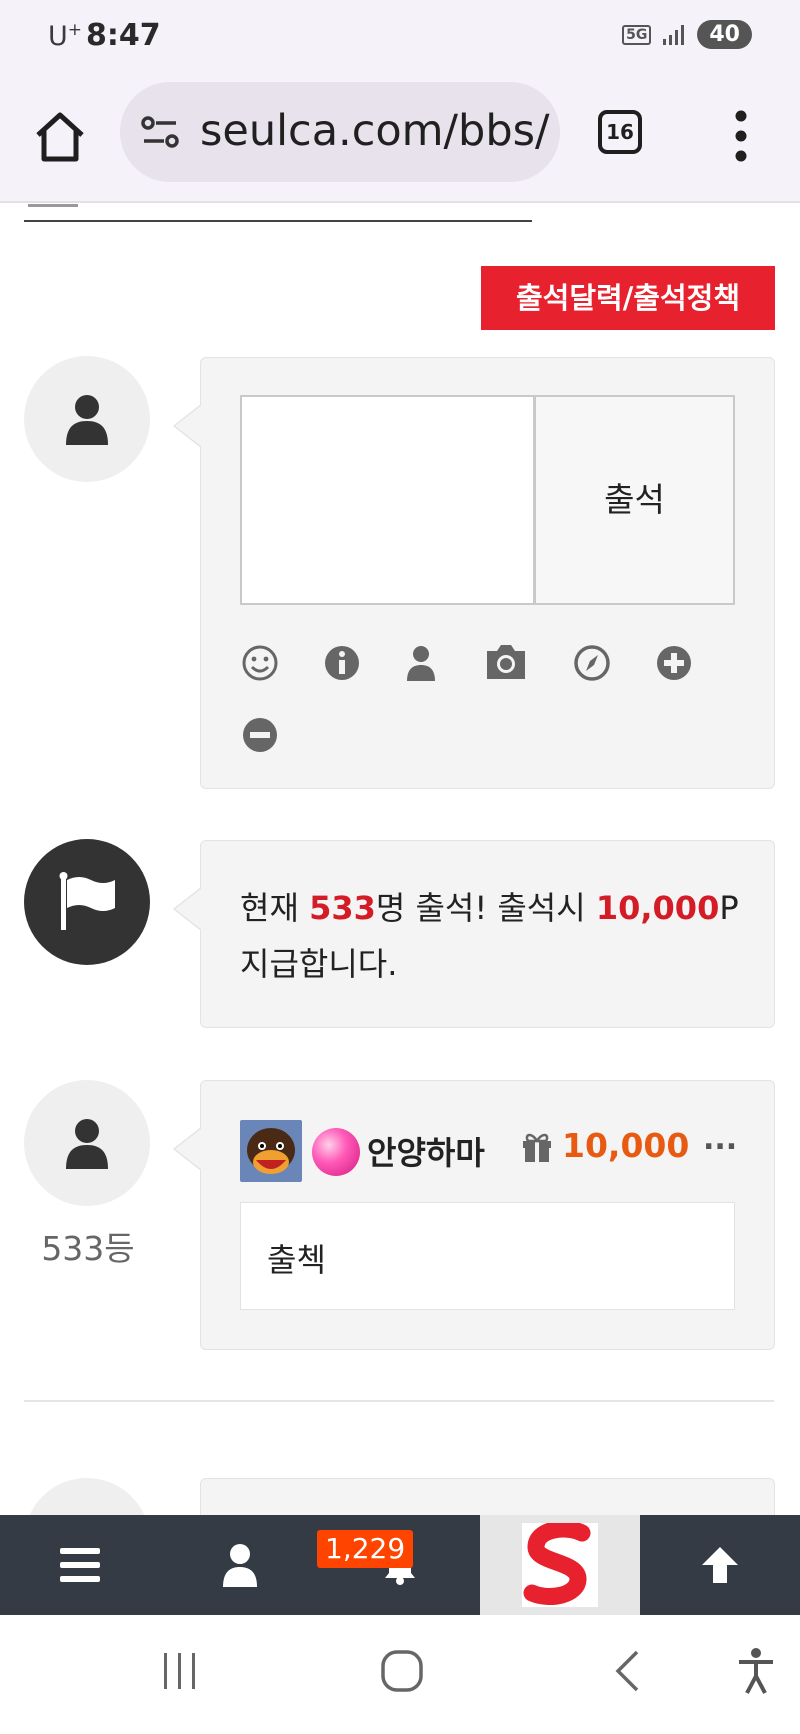 Image resolution: width=800 pixels, height=1734 pixels. Describe the element at coordinates (342, 908) in the screenshot. I see `attendance-count: 533` at that location.